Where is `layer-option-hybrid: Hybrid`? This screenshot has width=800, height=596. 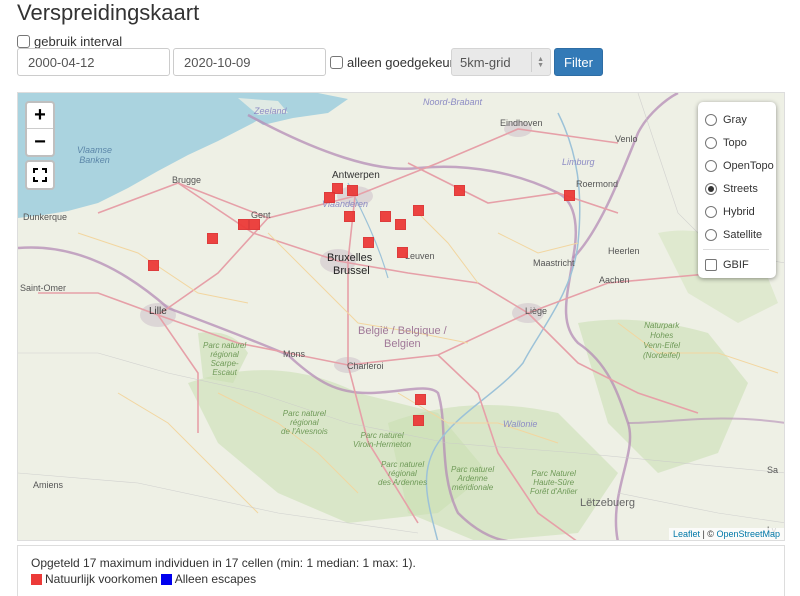 layer-option-hybrid: Hybrid is located at coordinates (740, 211).